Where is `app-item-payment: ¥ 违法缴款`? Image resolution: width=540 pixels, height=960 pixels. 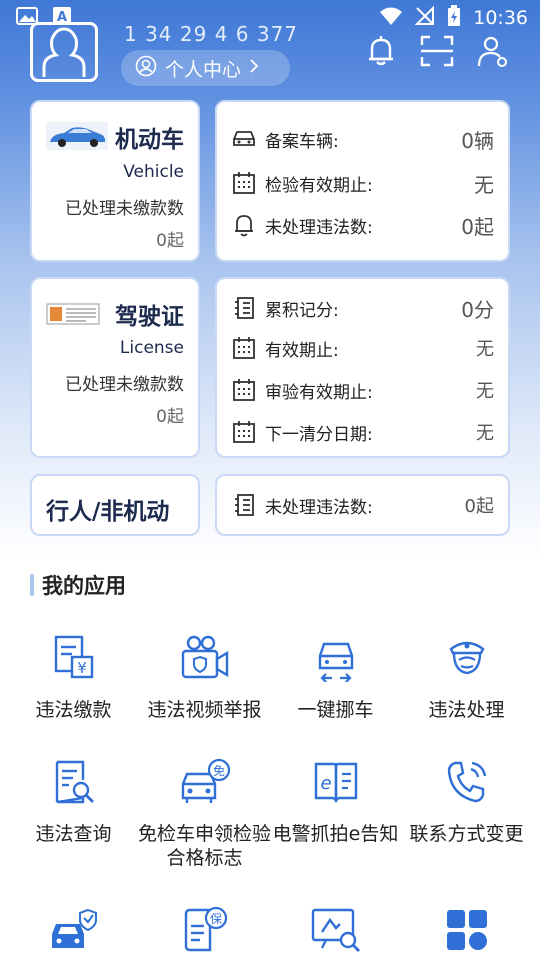
app-item-payment: ¥ 违法缴款 is located at coordinates (73, 677).